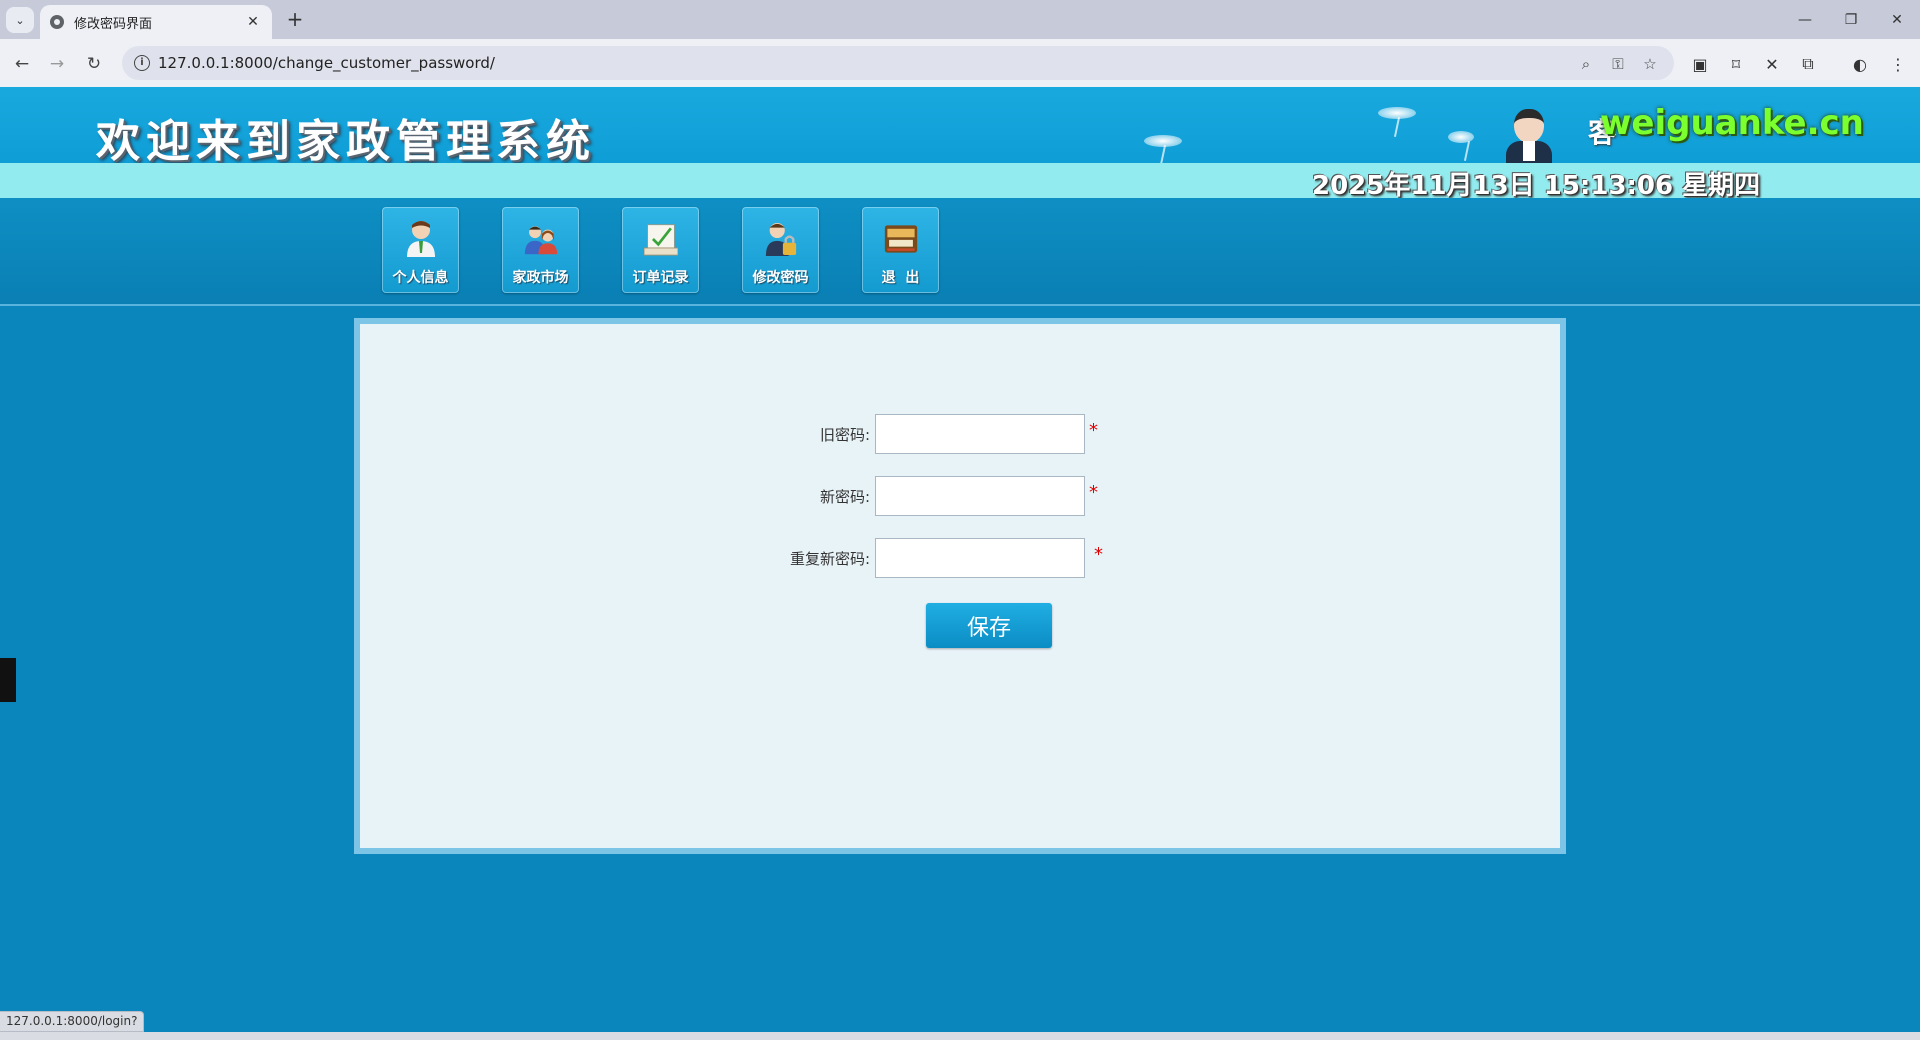 The height and width of the screenshot is (1040, 1920). What do you see at coordinates (980, 558) in the screenshot?
I see `repeat-password-input` at bounding box center [980, 558].